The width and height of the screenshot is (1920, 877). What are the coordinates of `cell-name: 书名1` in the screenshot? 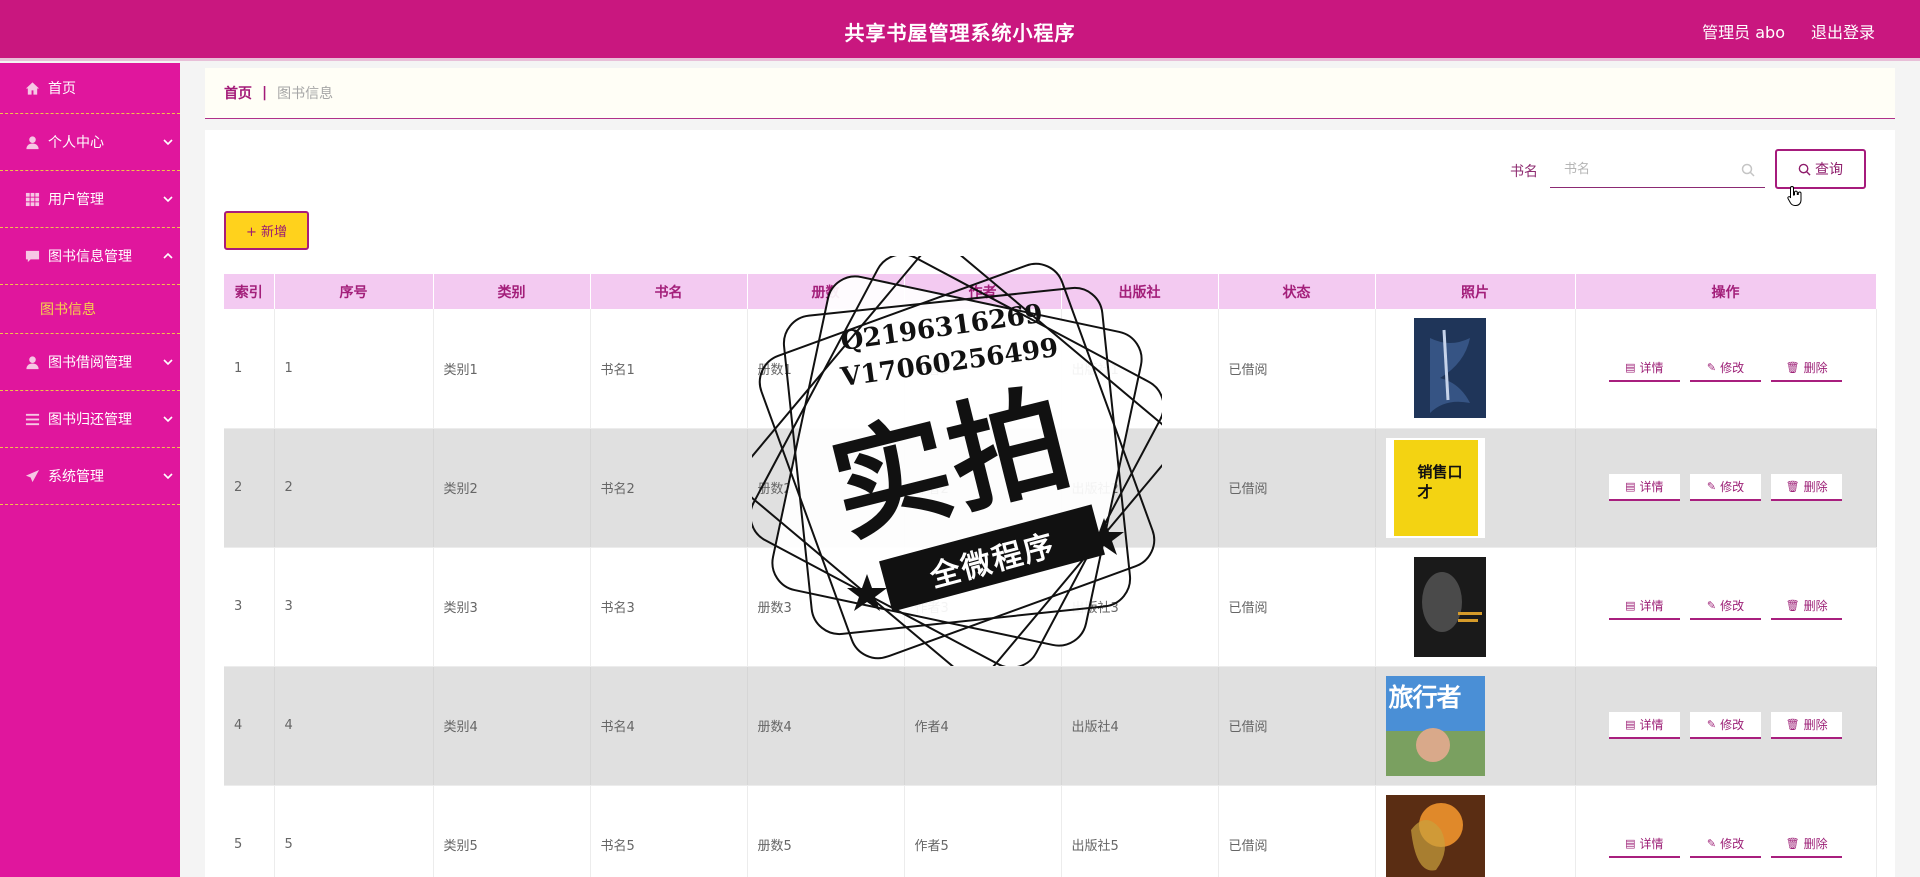 It's located at (669, 369).